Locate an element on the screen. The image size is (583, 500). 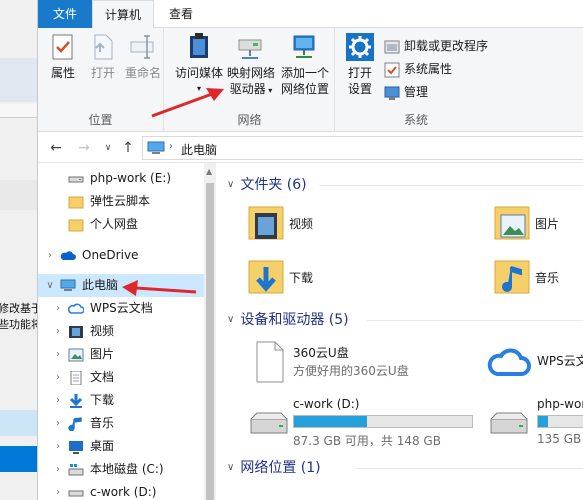
scrollbar-thumb is located at coordinates (210, 341).